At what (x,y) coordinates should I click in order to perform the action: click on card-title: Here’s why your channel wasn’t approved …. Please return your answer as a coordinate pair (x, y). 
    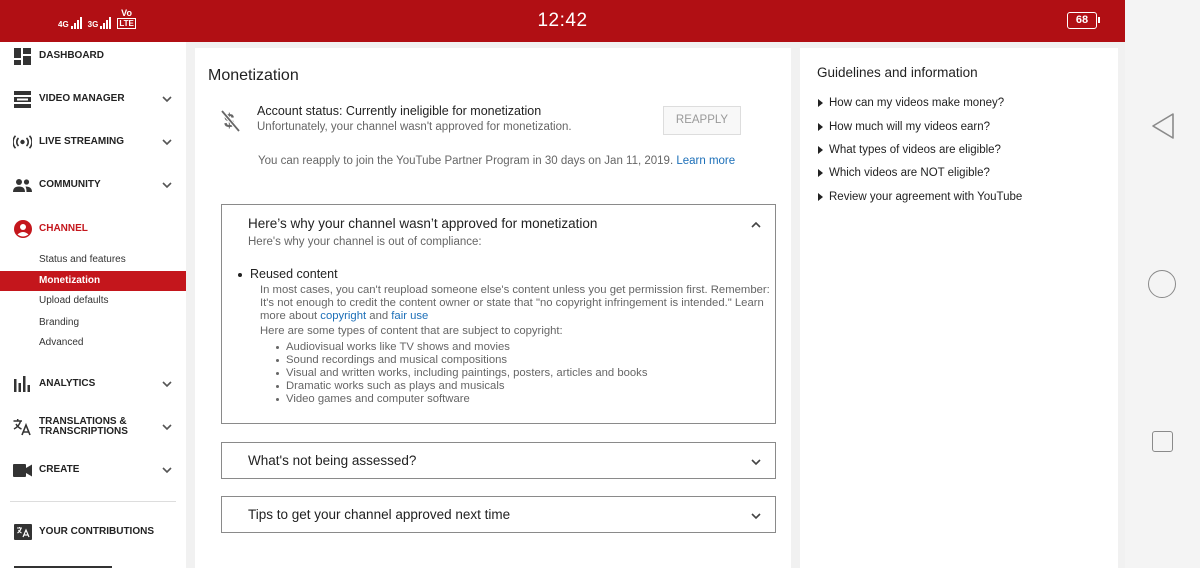
    Looking at the image, I should click on (422, 223).